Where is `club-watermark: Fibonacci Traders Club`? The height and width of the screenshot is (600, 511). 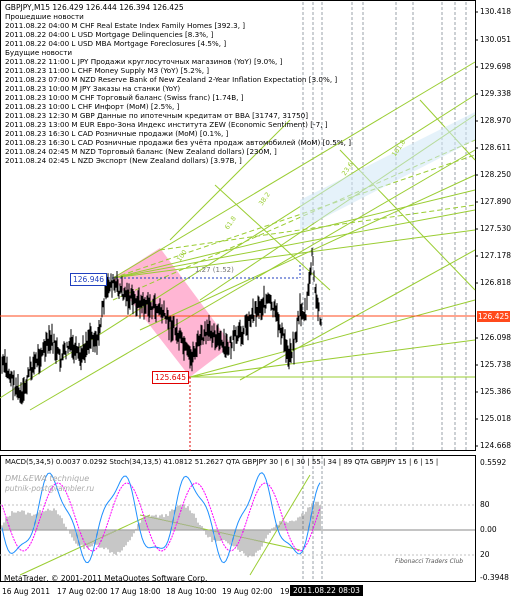 club-watermark: Fibonacci Traders Club is located at coordinates (429, 561).